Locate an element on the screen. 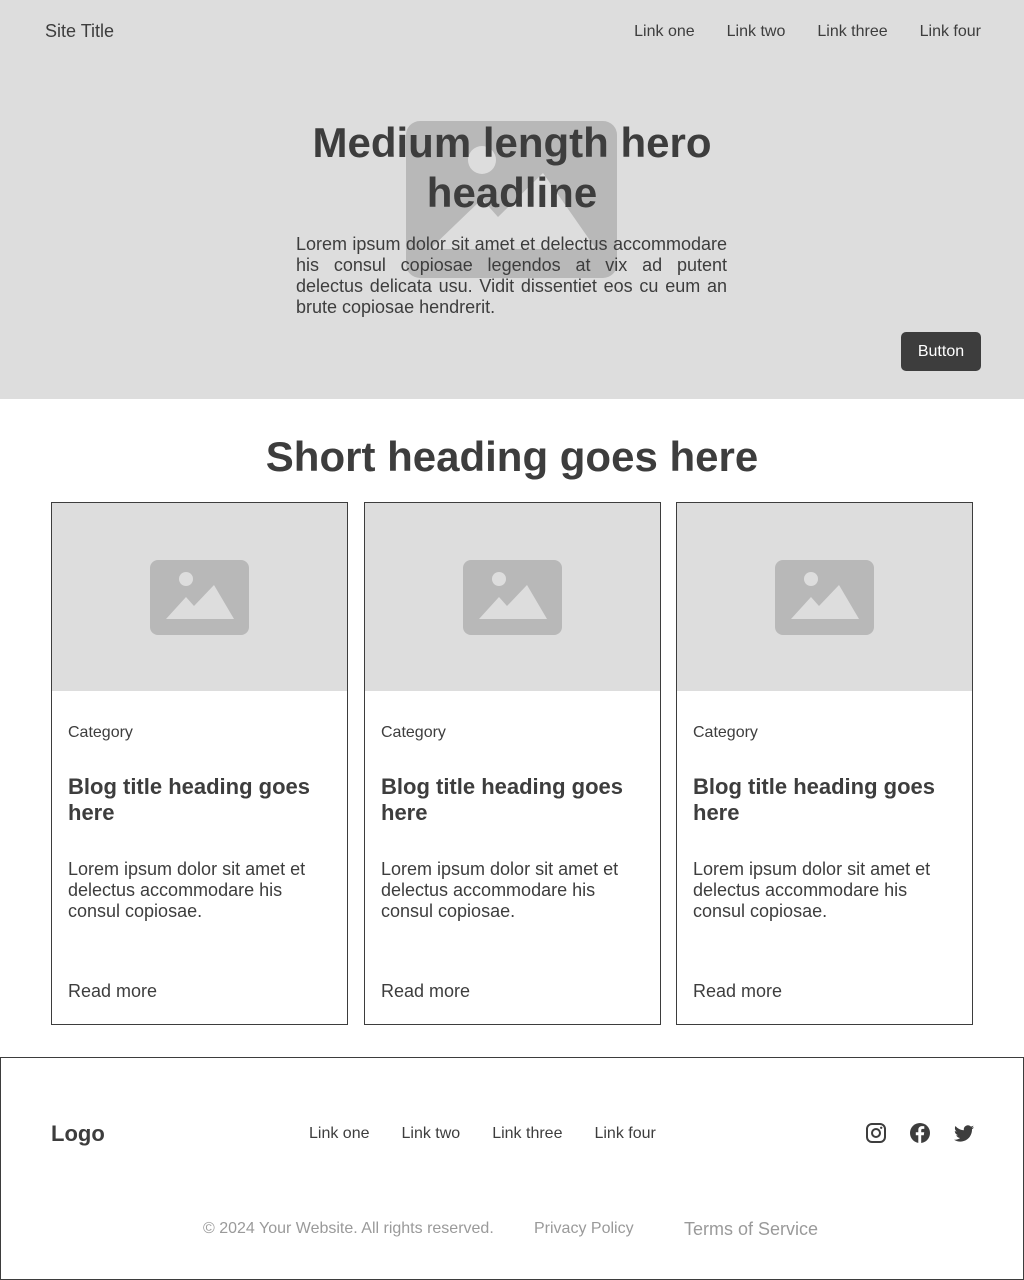 This screenshot has width=1024, height=1280. hero-headline: Medium length hero headline is located at coordinates (512, 167).